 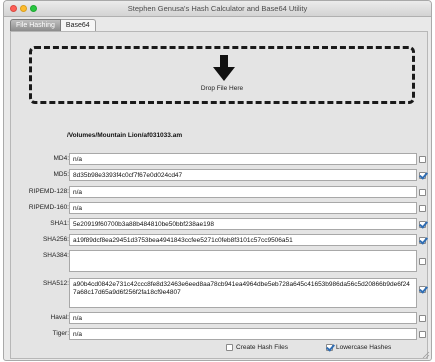 I want to click on ripemd160-checkbox, so click(x=422, y=208).